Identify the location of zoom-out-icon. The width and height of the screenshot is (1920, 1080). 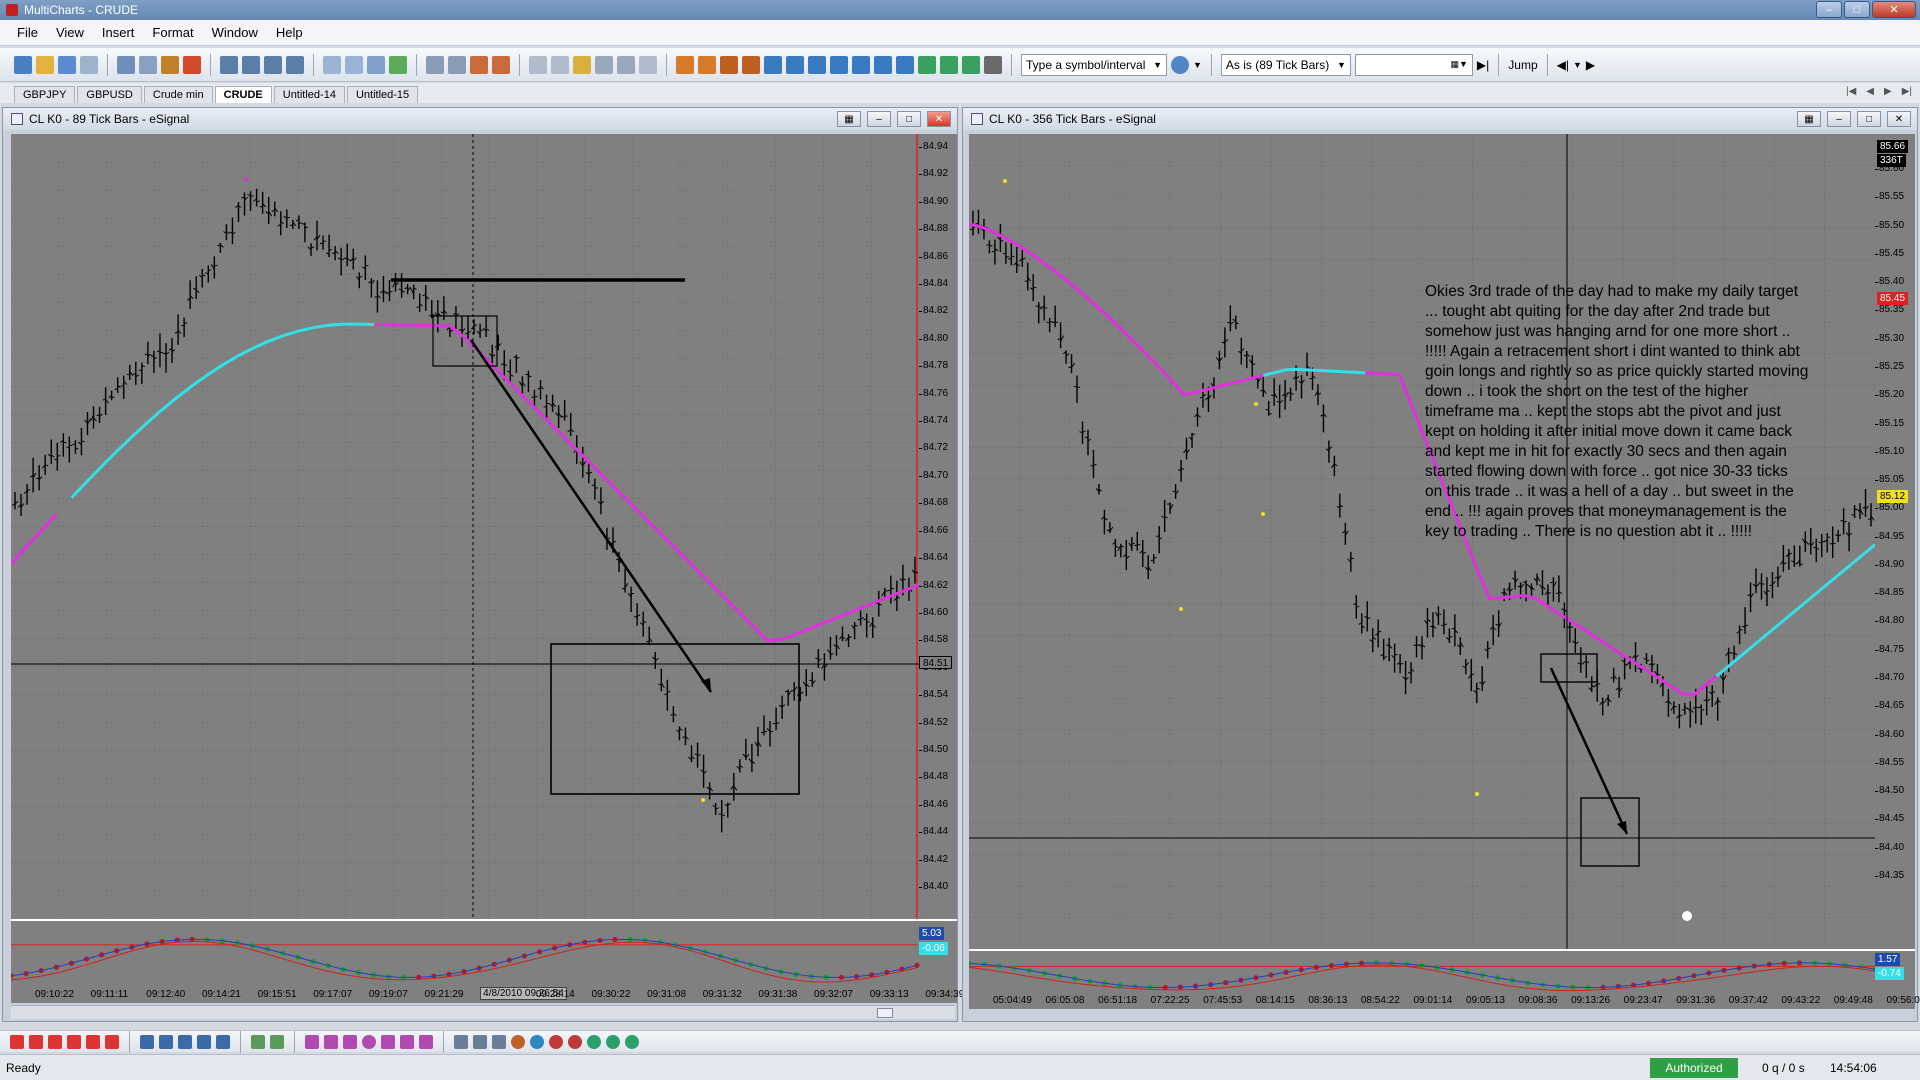
(905, 64).